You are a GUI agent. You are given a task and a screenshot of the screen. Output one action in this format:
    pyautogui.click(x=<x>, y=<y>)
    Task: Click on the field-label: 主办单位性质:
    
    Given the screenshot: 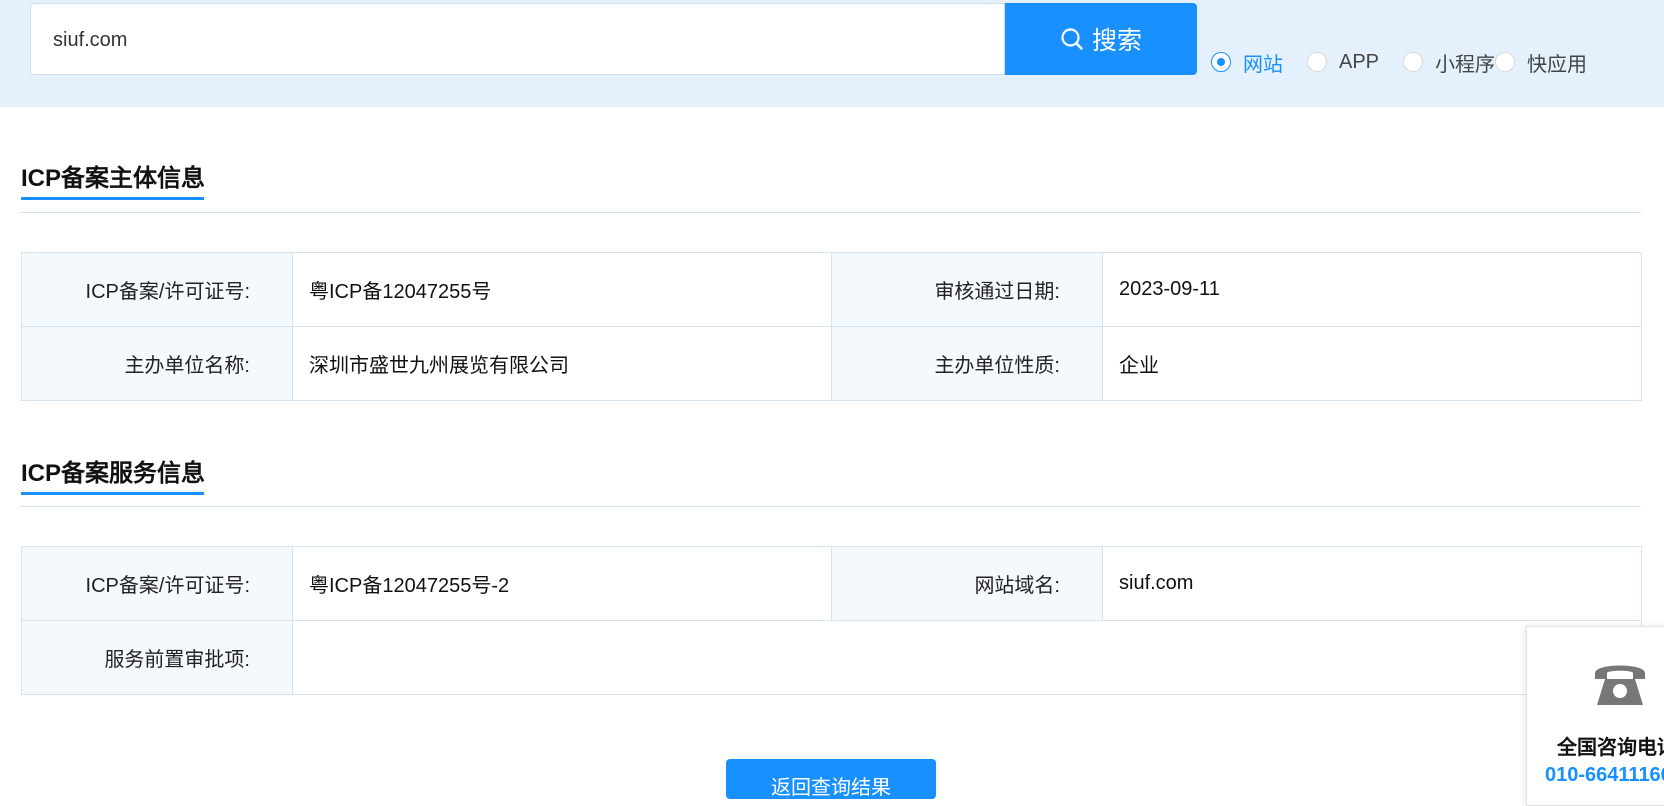 What is the action you would take?
    pyautogui.click(x=967, y=363)
    